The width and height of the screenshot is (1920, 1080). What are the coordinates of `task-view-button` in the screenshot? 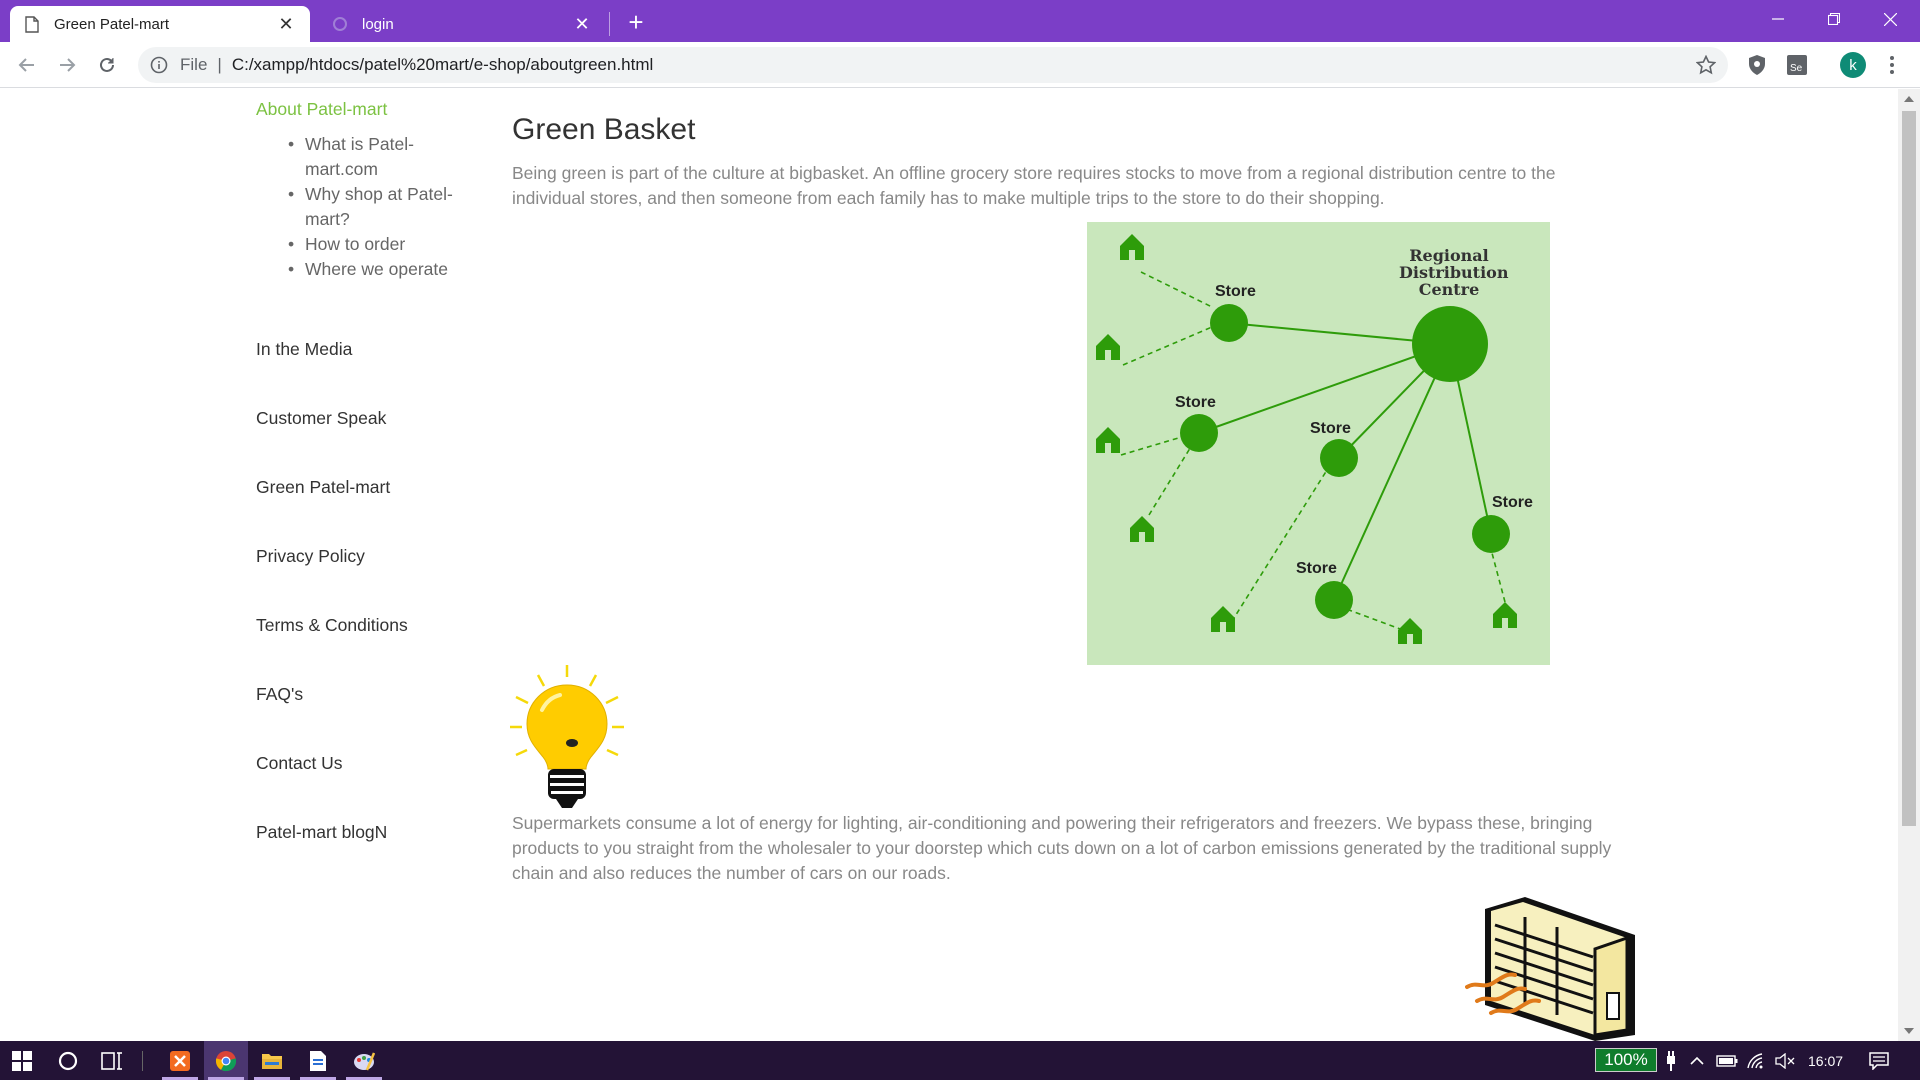 It's located at (112, 1060).